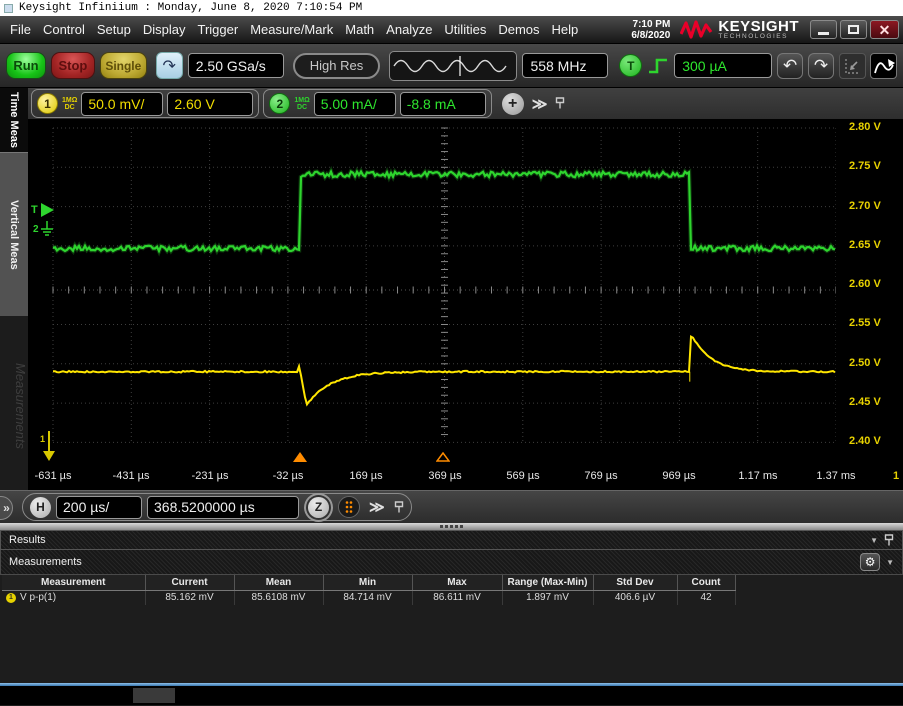 The image size is (903, 706). I want to click on col-stddev: Std Dev, so click(635, 583).